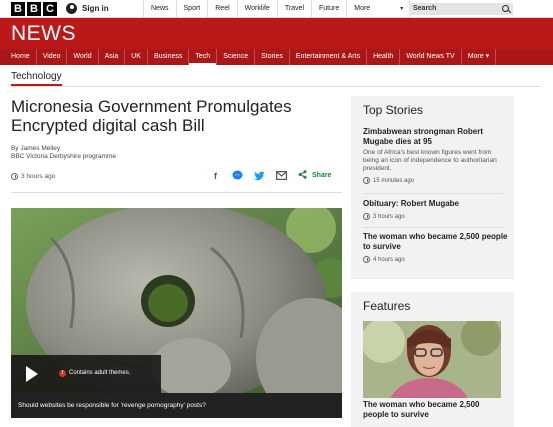 The height and width of the screenshot is (427, 553). I want to click on bbc-logo: B B C, so click(34, 9).